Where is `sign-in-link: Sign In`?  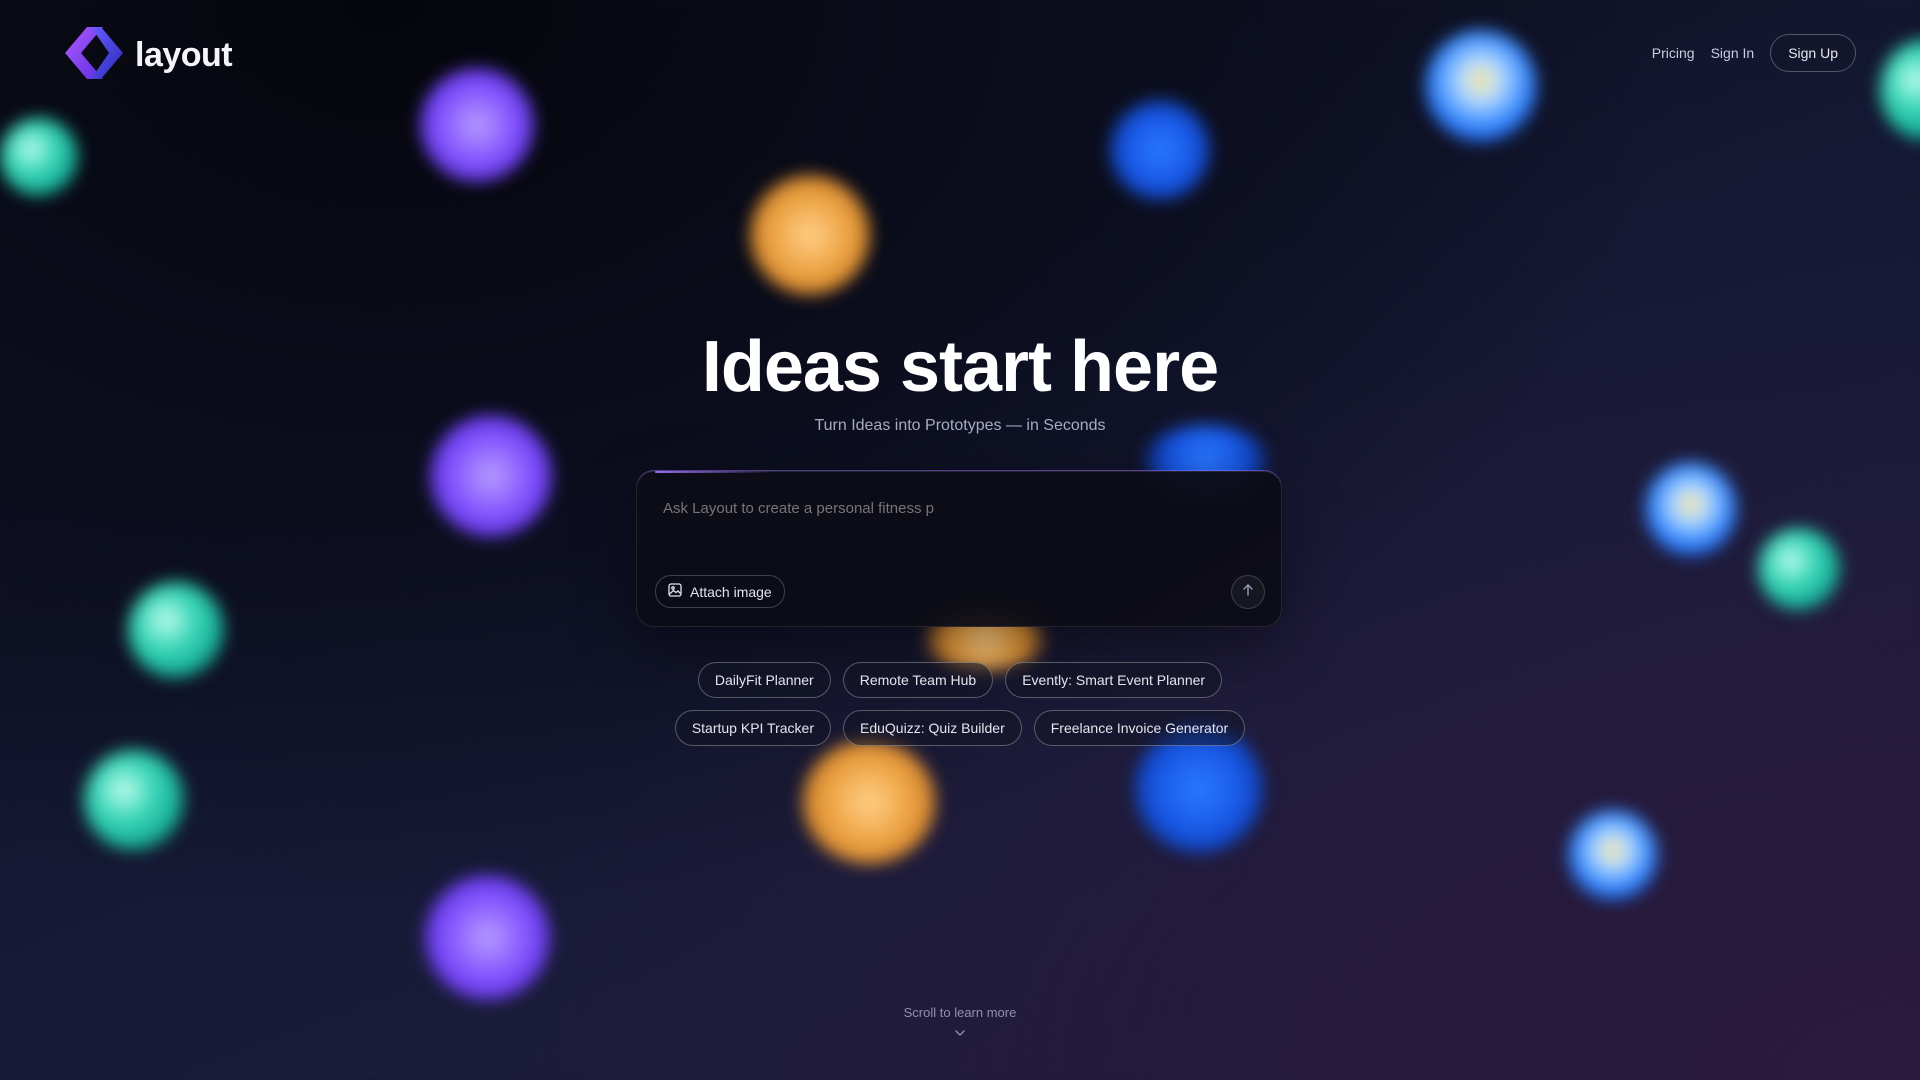
sign-in-link: Sign In is located at coordinates (1733, 53).